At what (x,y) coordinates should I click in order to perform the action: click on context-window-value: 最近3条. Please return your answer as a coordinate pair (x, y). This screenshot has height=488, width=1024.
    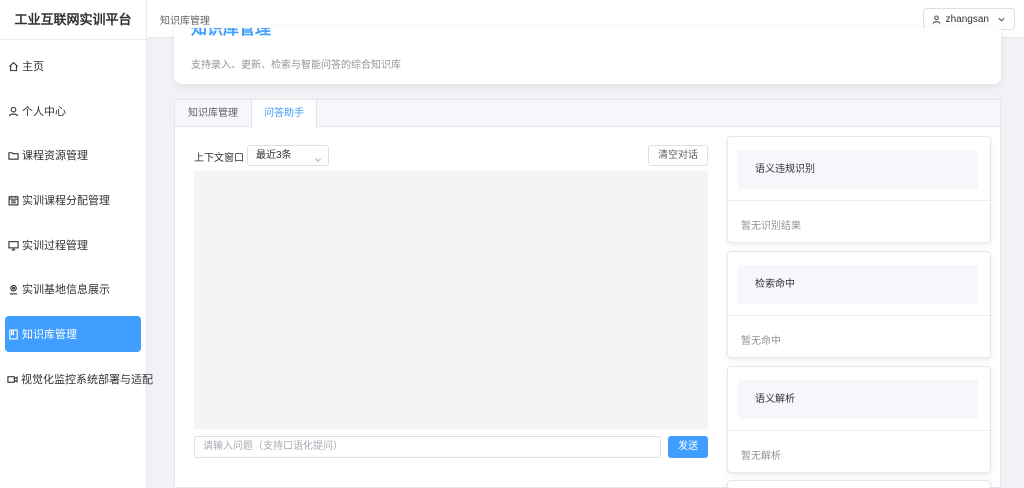
    Looking at the image, I should click on (274, 155).